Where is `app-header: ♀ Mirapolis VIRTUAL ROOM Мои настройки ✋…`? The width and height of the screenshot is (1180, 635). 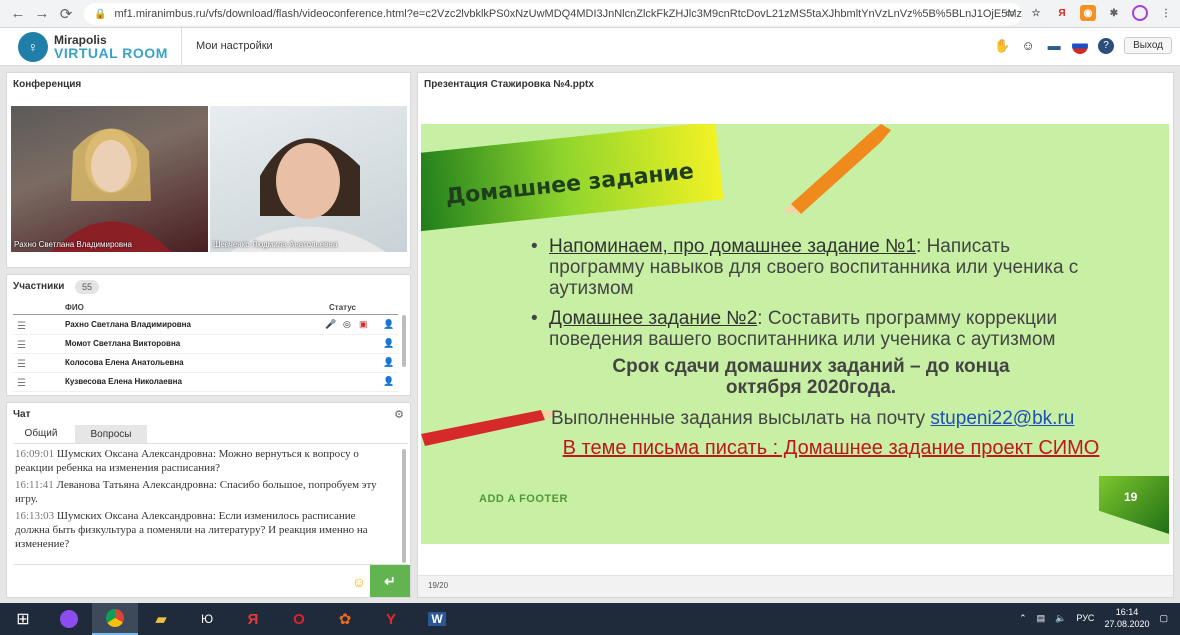 app-header: ♀ Mirapolis VIRTUAL ROOM Мои настройки ✋… is located at coordinates (590, 47).